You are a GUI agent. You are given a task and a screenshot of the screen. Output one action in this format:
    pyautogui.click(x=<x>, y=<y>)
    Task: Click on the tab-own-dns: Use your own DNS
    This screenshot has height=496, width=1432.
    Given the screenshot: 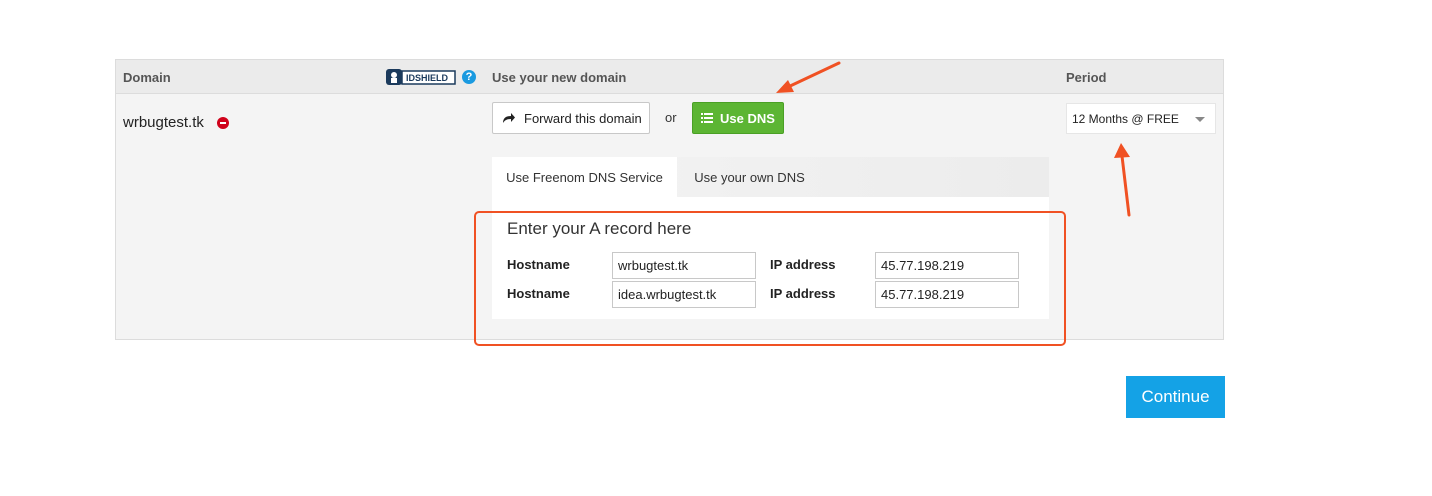 What is the action you would take?
    pyautogui.click(x=749, y=177)
    